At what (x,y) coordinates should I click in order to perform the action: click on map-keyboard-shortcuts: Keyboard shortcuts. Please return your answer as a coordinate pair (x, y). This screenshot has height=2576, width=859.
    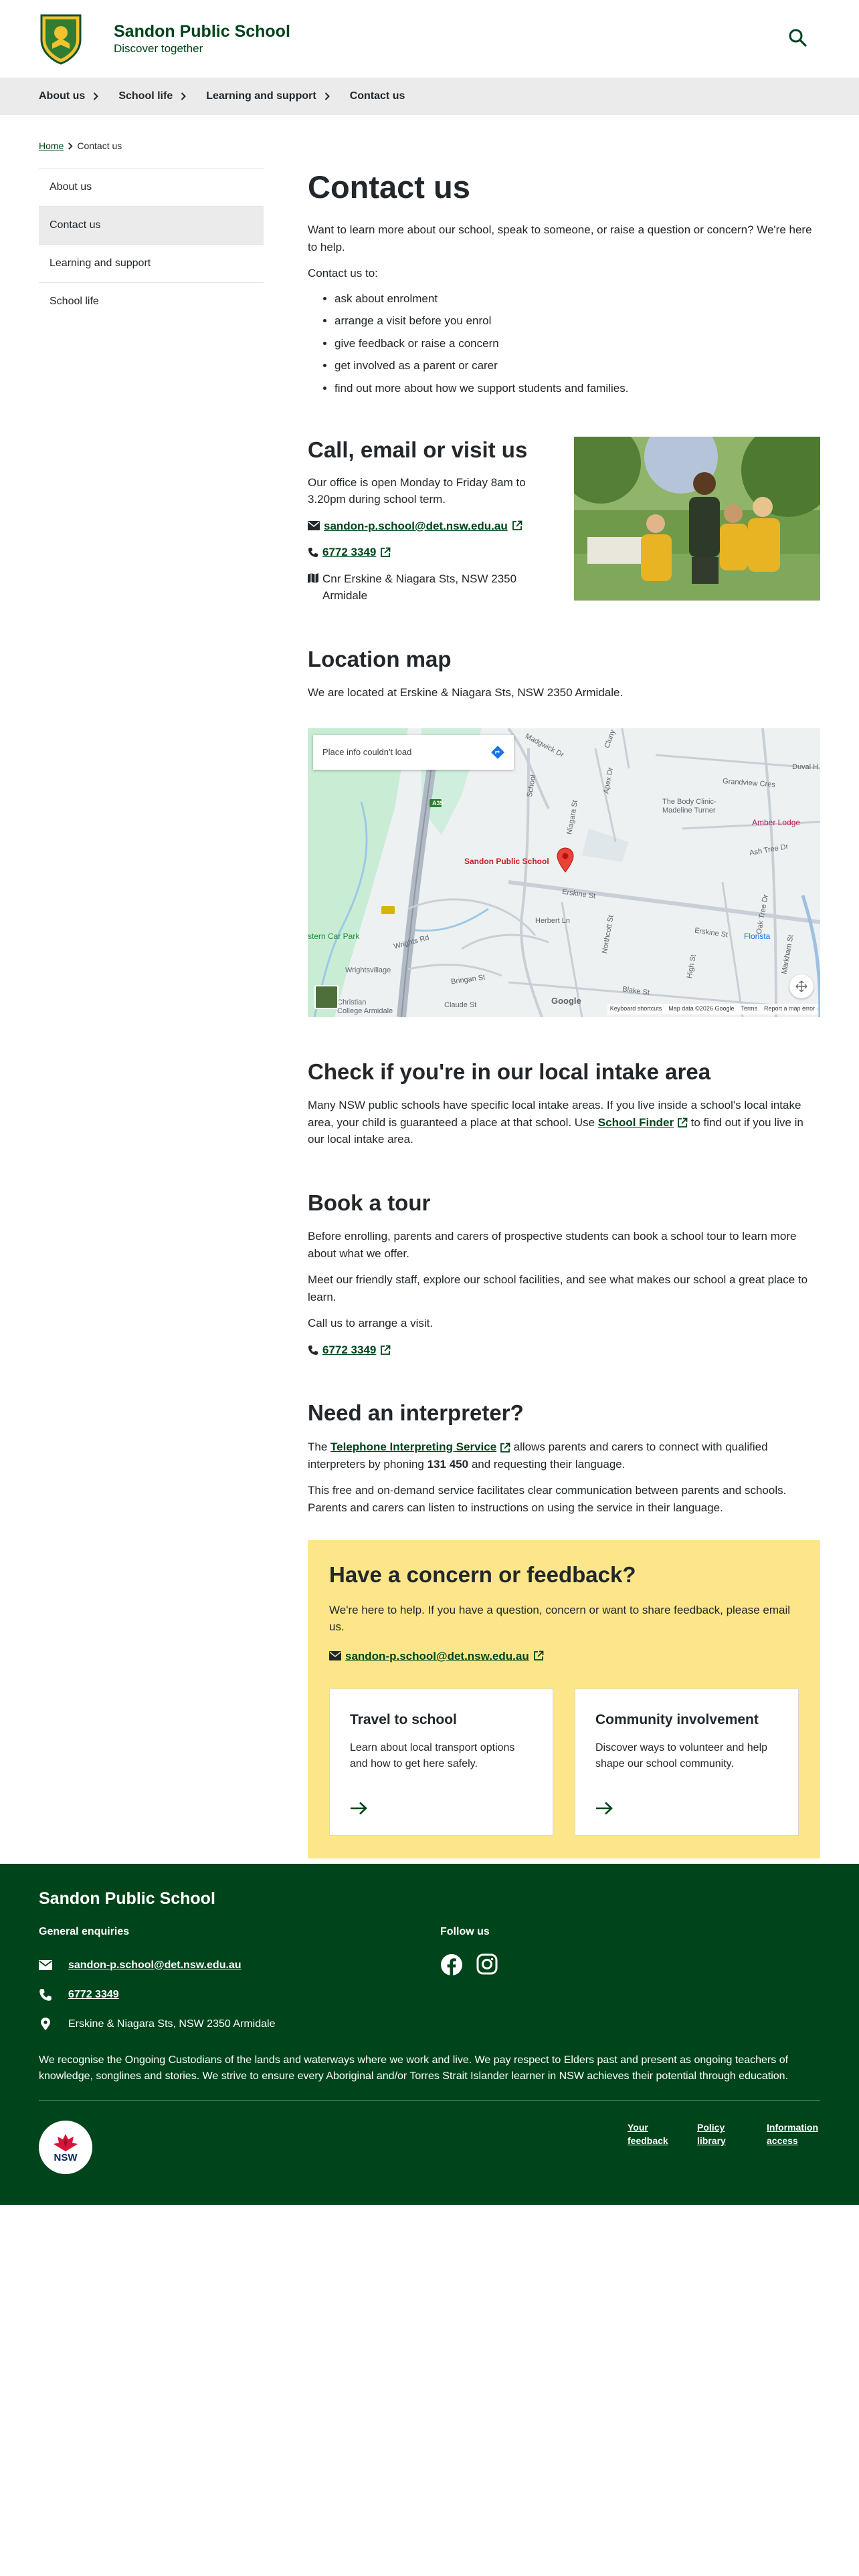
    Looking at the image, I should click on (636, 1009).